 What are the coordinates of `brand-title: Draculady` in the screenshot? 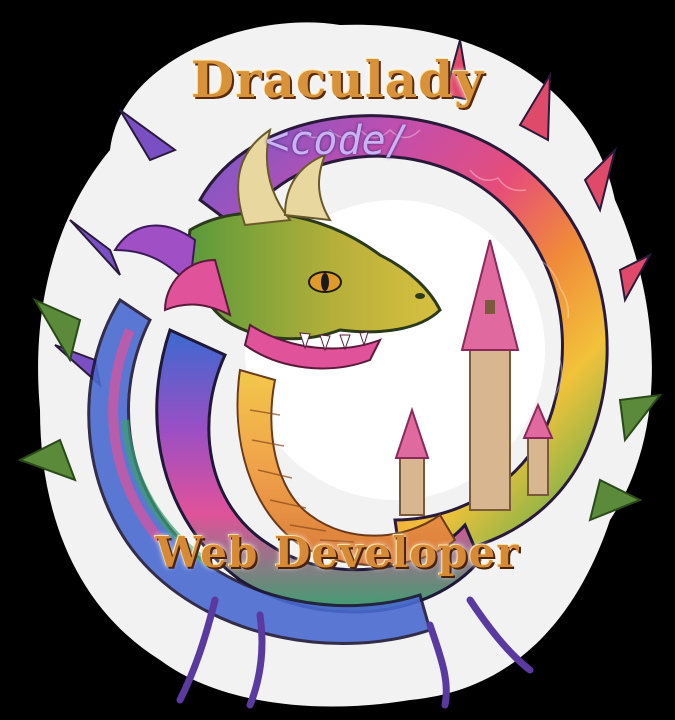 It's located at (337, 79).